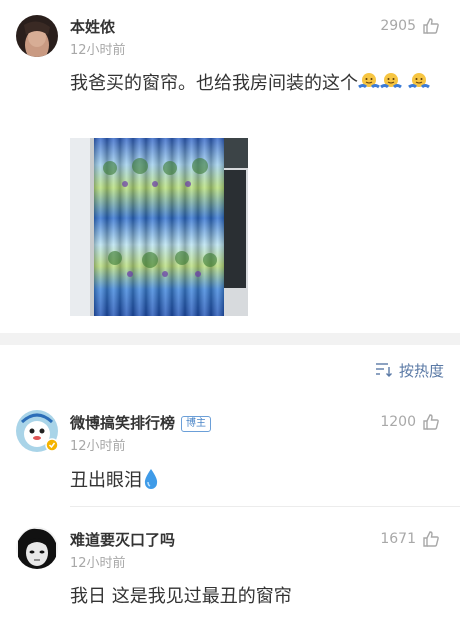 This screenshot has width=460, height=617. I want to click on comment-text: 我爸买的窗帘。也给我房间装的这个, so click(257, 86).